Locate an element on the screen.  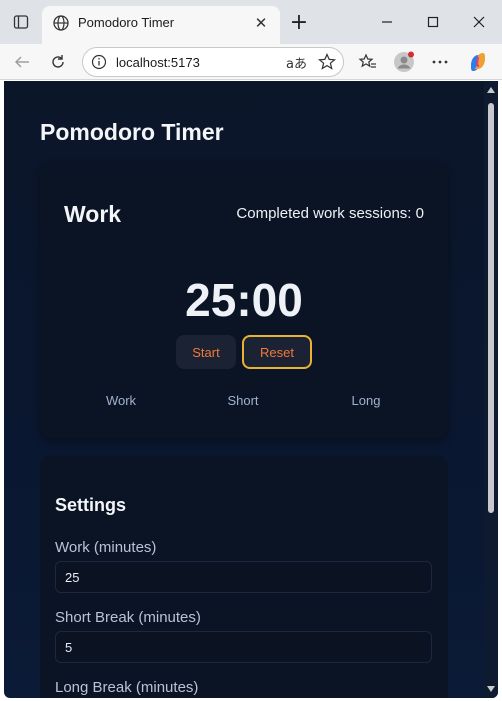
reset-button: Reset is located at coordinates (277, 352).